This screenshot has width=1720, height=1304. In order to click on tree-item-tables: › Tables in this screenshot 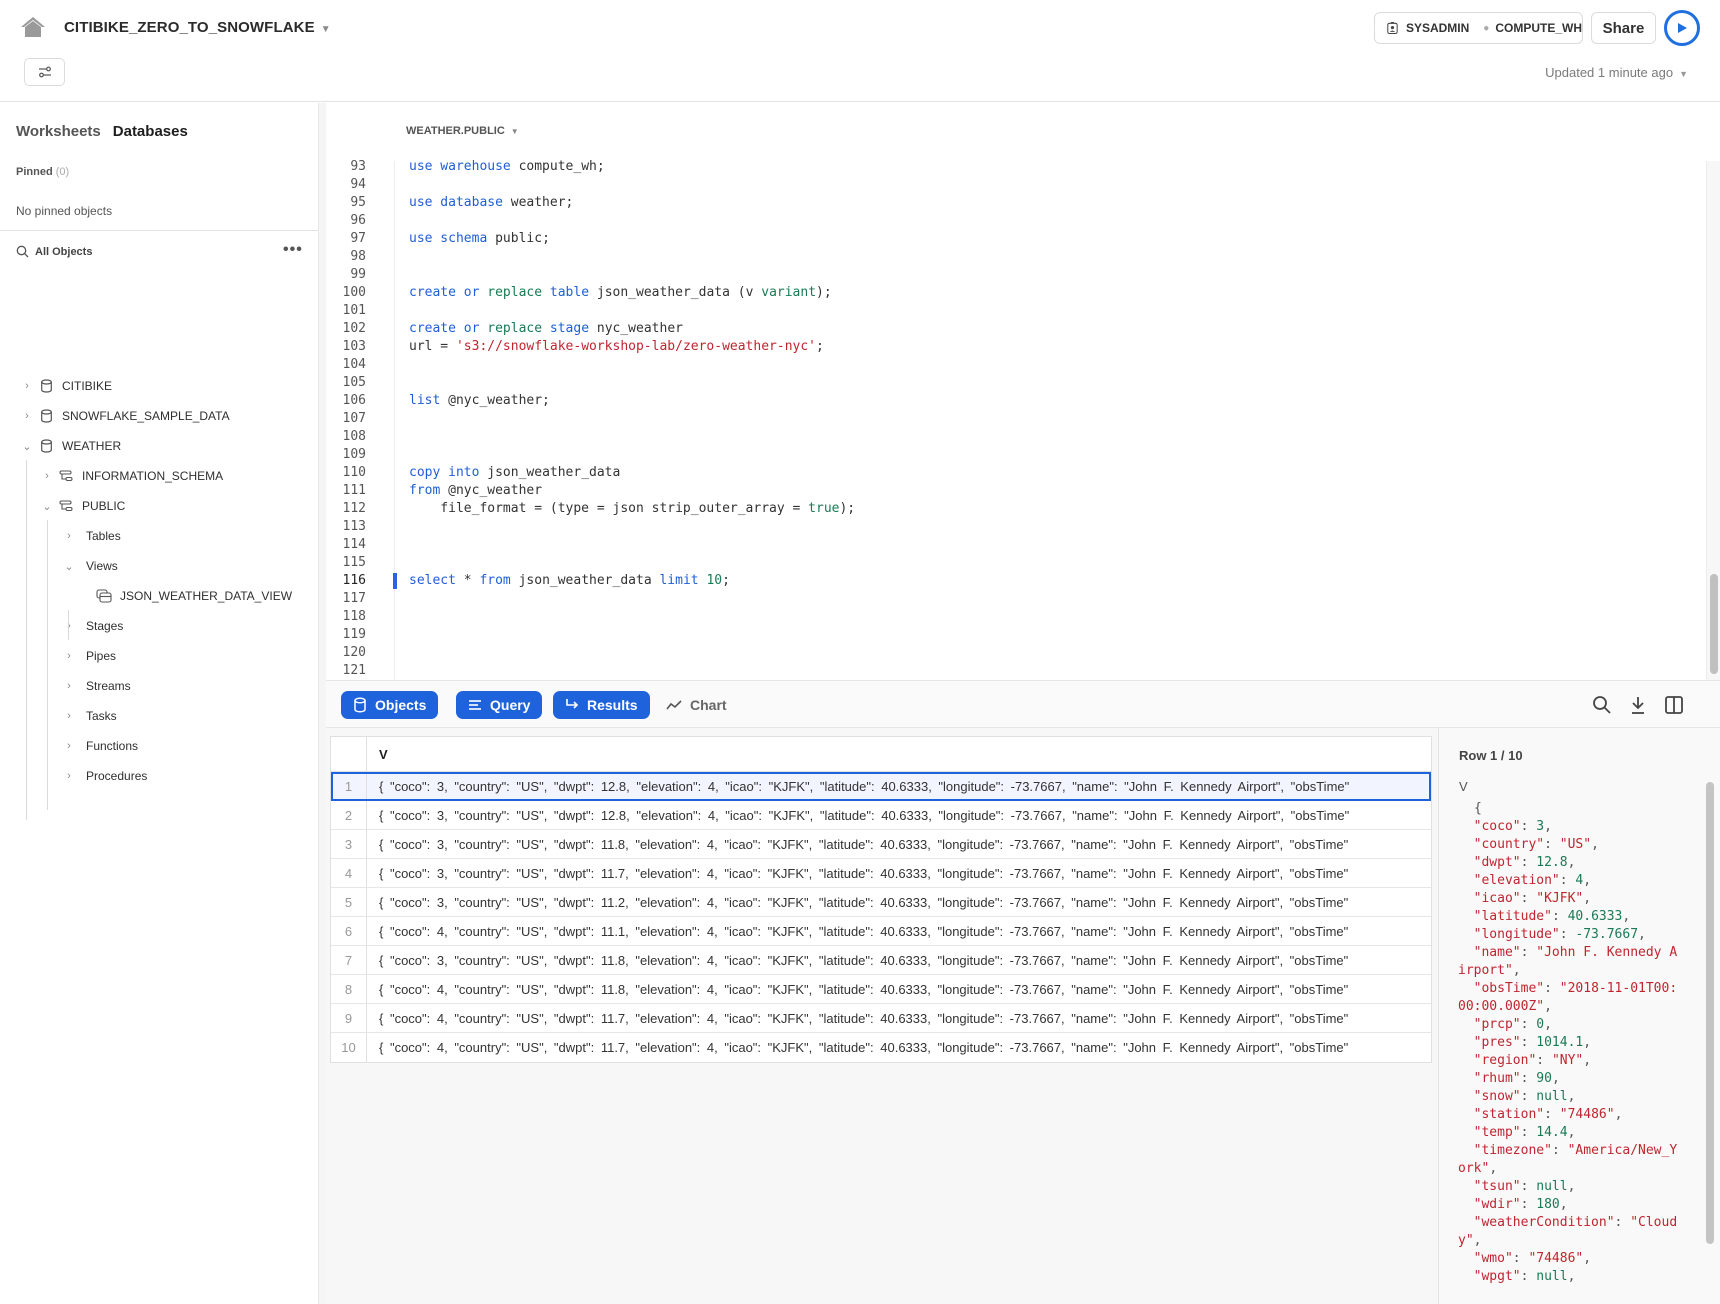, I will do `click(91, 536)`.